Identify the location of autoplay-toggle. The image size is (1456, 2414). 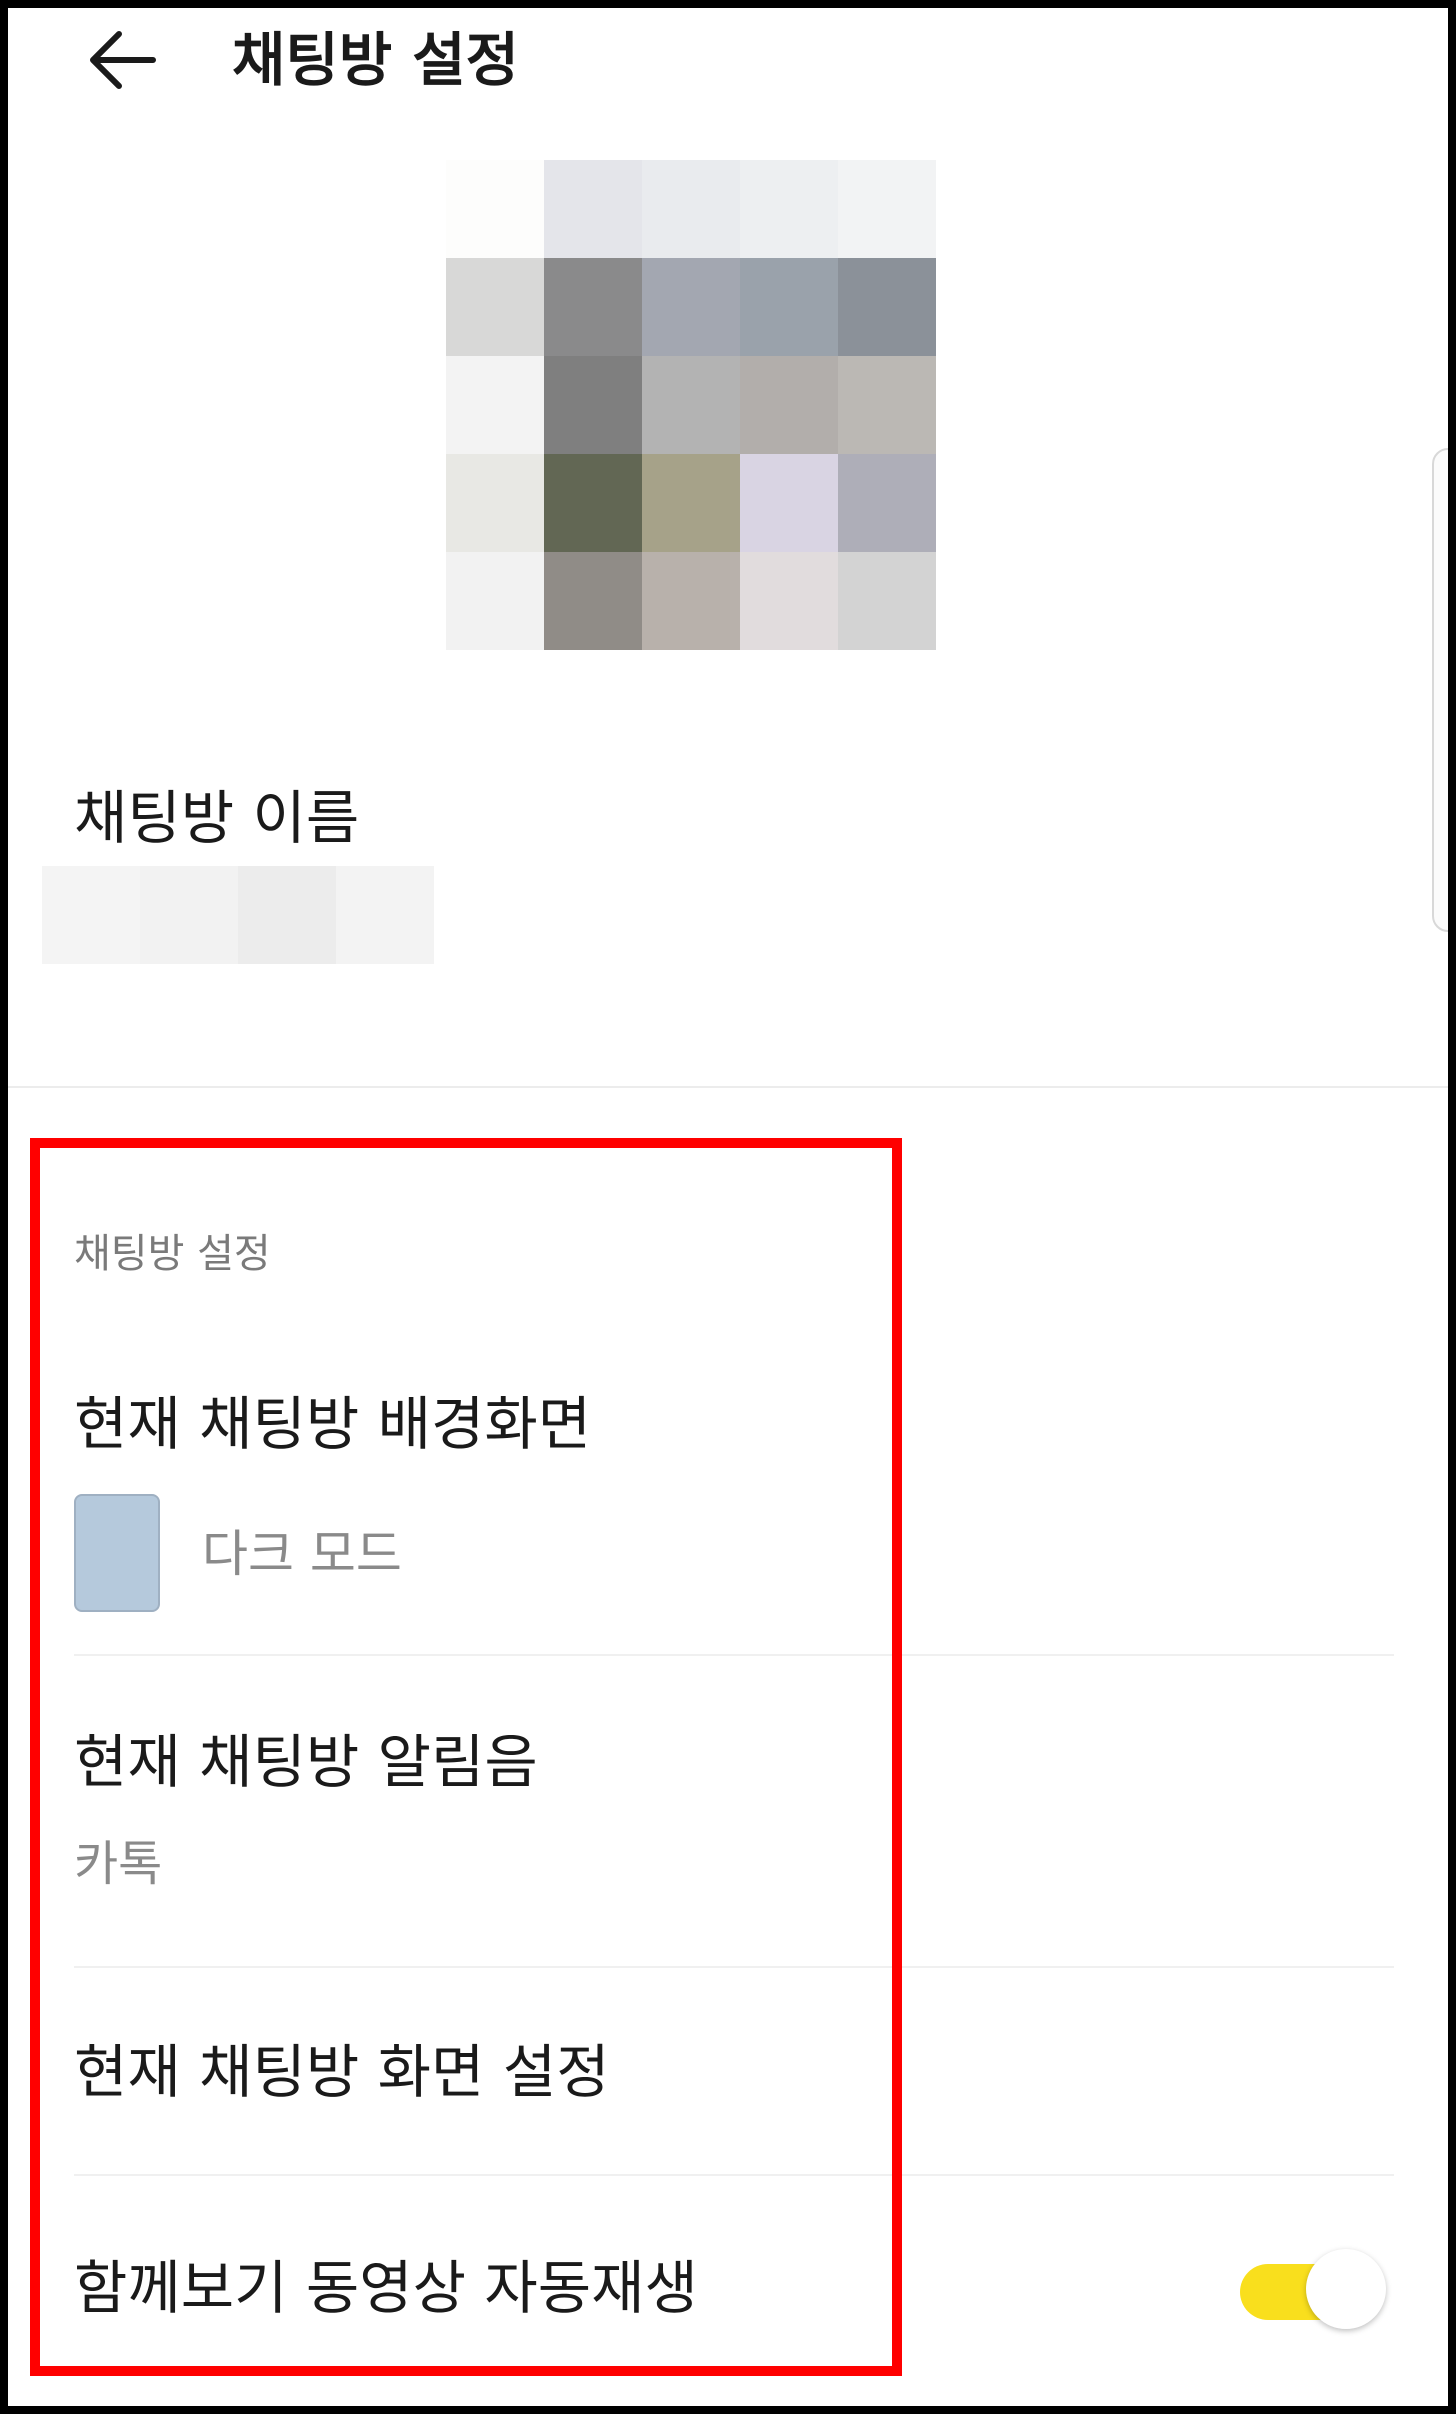
(1310, 2289).